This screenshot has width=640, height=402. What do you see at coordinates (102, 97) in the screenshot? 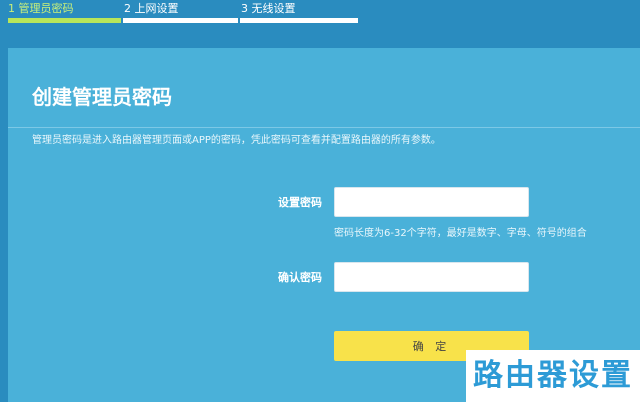
I see `page-title: 创建管理员密码` at bounding box center [102, 97].